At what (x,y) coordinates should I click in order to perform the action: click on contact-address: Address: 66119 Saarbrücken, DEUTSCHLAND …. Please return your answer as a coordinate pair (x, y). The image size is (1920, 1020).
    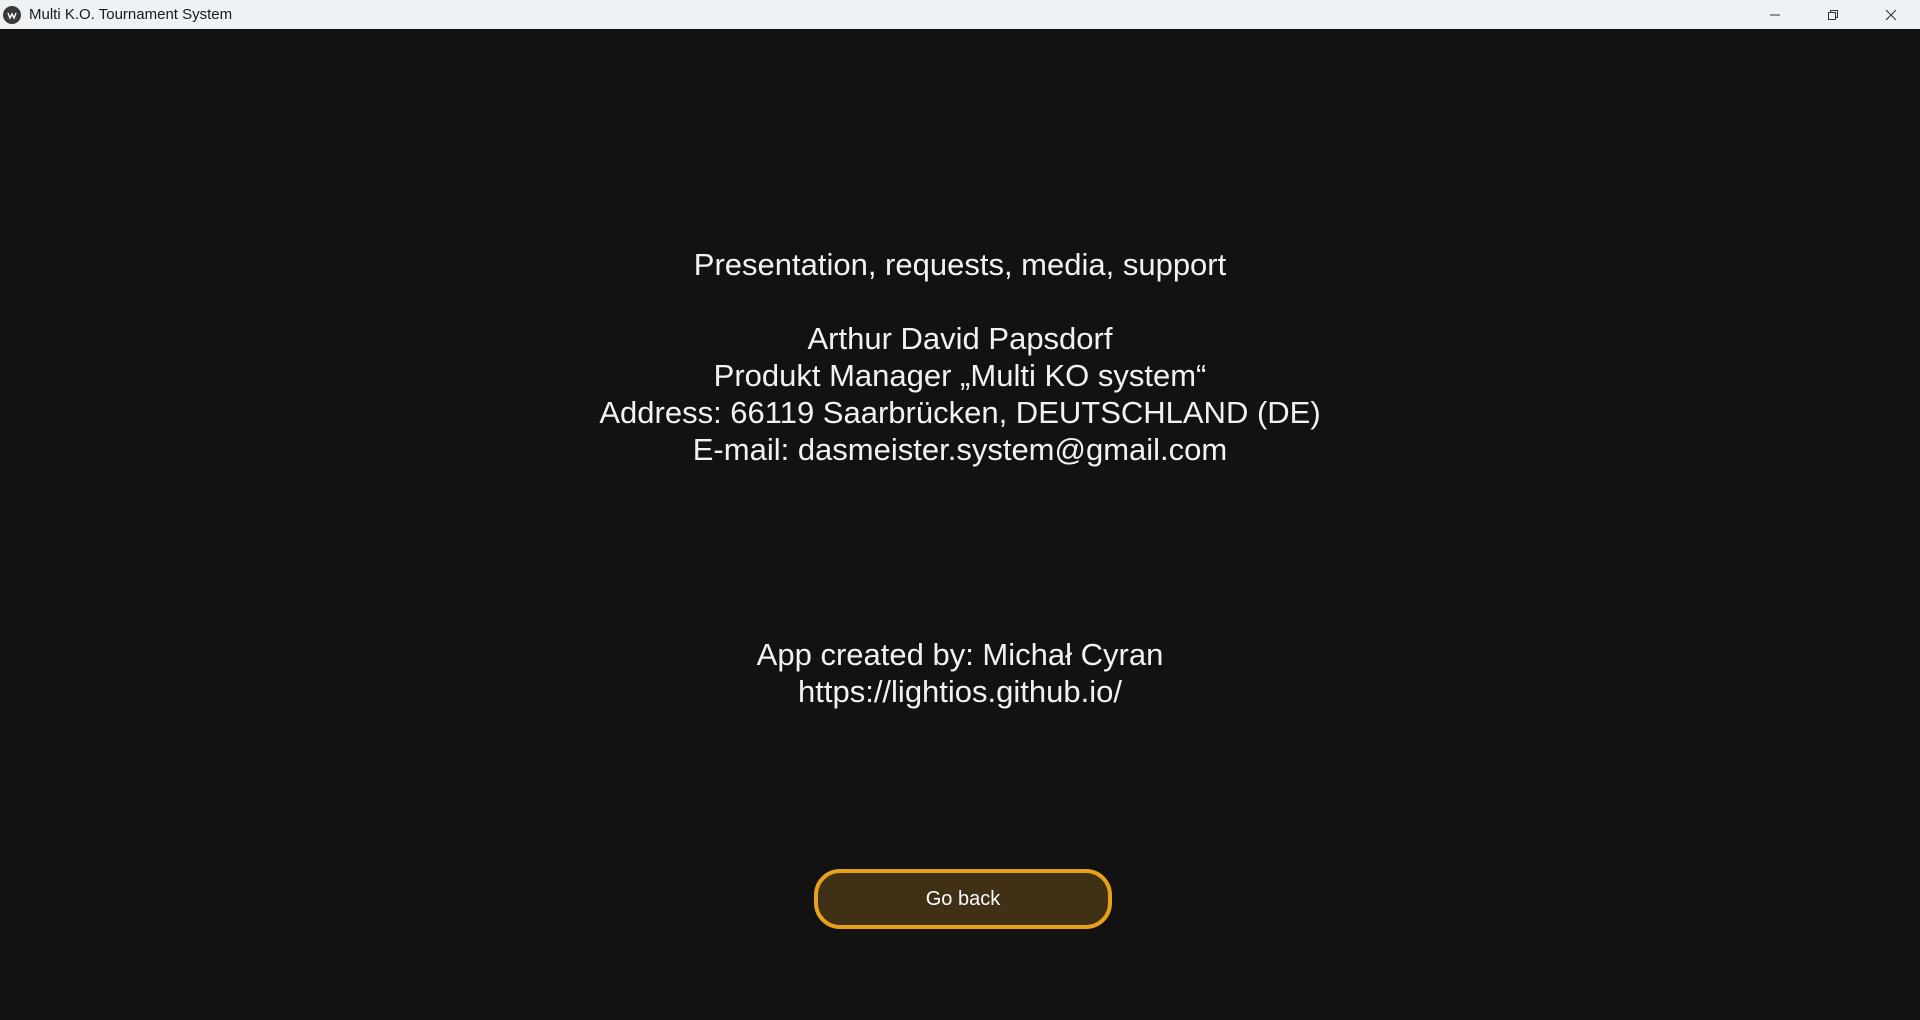
    Looking at the image, I should click on (960, 412).